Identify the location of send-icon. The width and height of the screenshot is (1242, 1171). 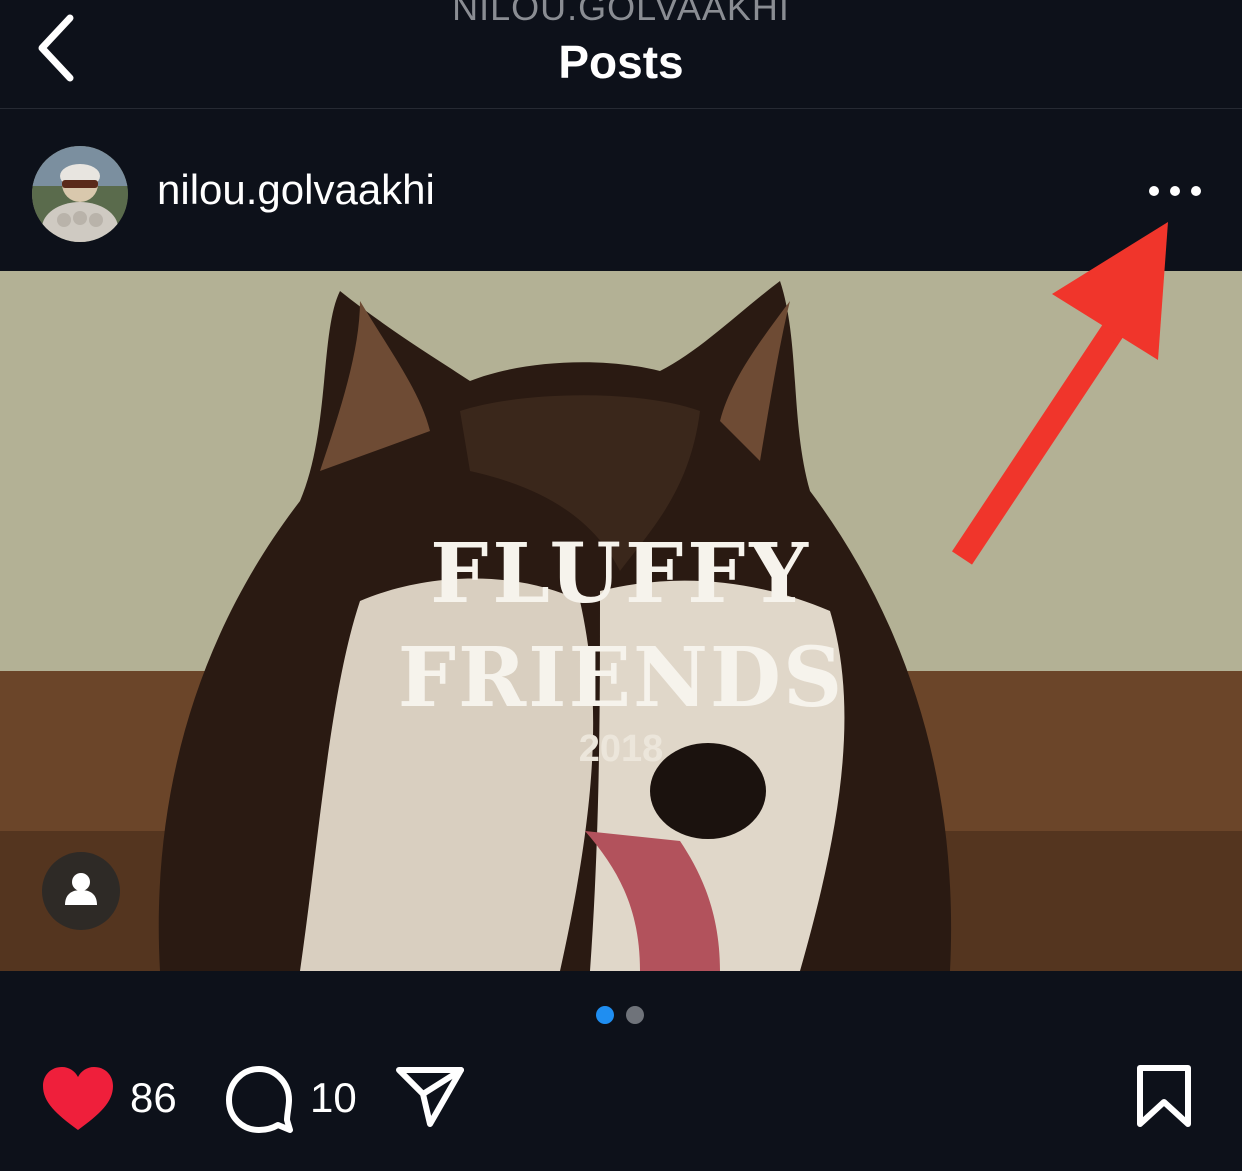
(430, 1097).